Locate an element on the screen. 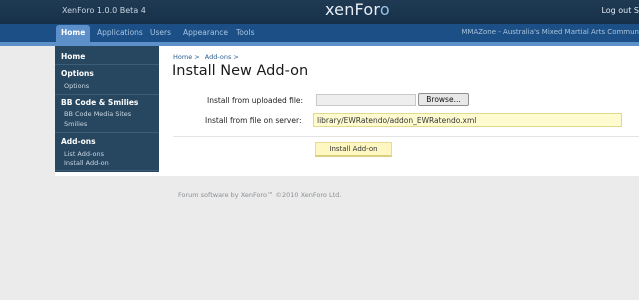  sidebar-item-options: Options is located at coordinates (76, 86).